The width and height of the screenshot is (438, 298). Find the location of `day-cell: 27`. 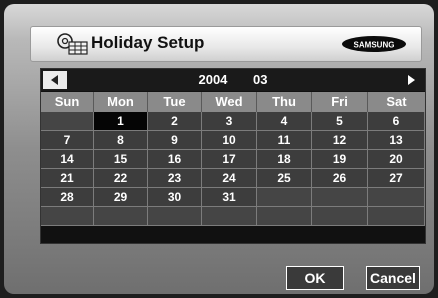

day-cell: 27 is located at coordinates (396, 178).